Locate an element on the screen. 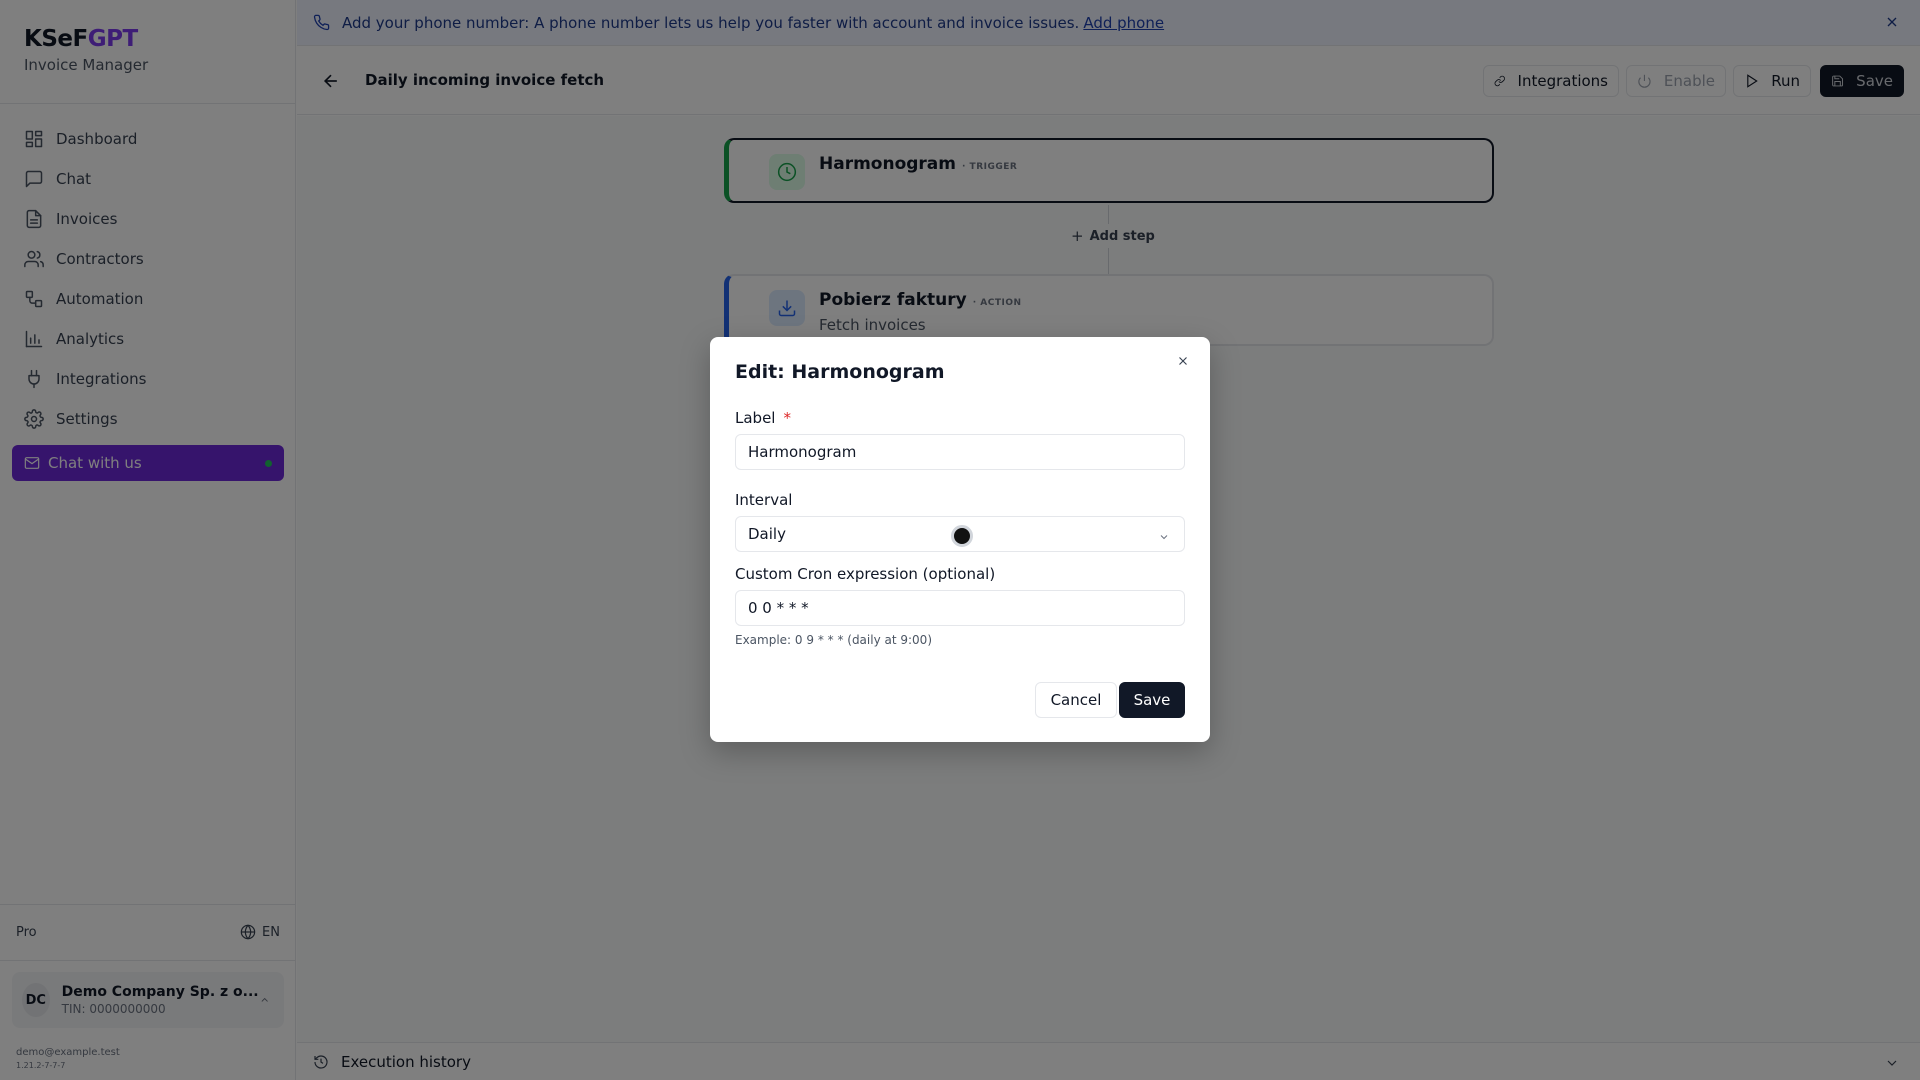  cron-hint: Example: 0 9 * * * (daily at 9:00) is located at coordinates (833, 640).